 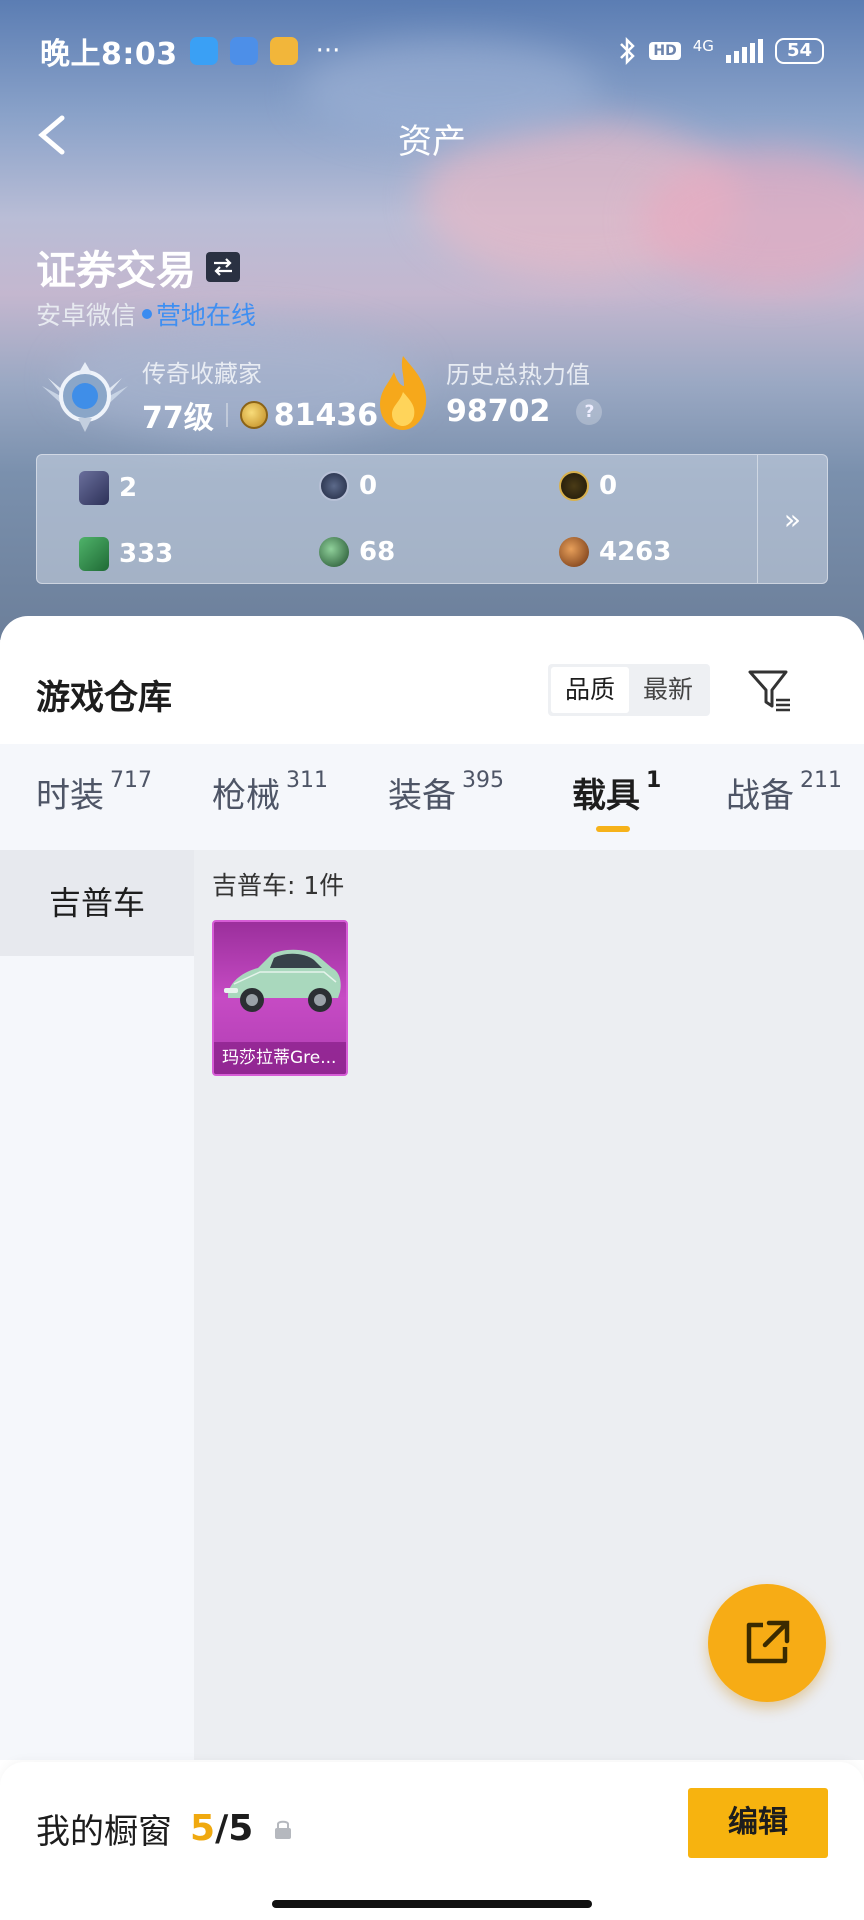 I want to click on showcase-title: 我的橱窗 5 / 5, so click(x=164, y=1828).